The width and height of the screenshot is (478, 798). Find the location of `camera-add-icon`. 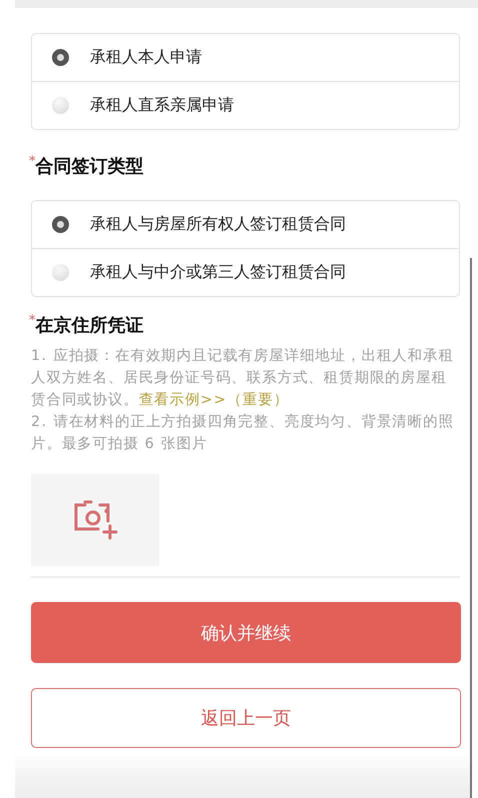

camera-add-icon is located at coordinates (95, 520).